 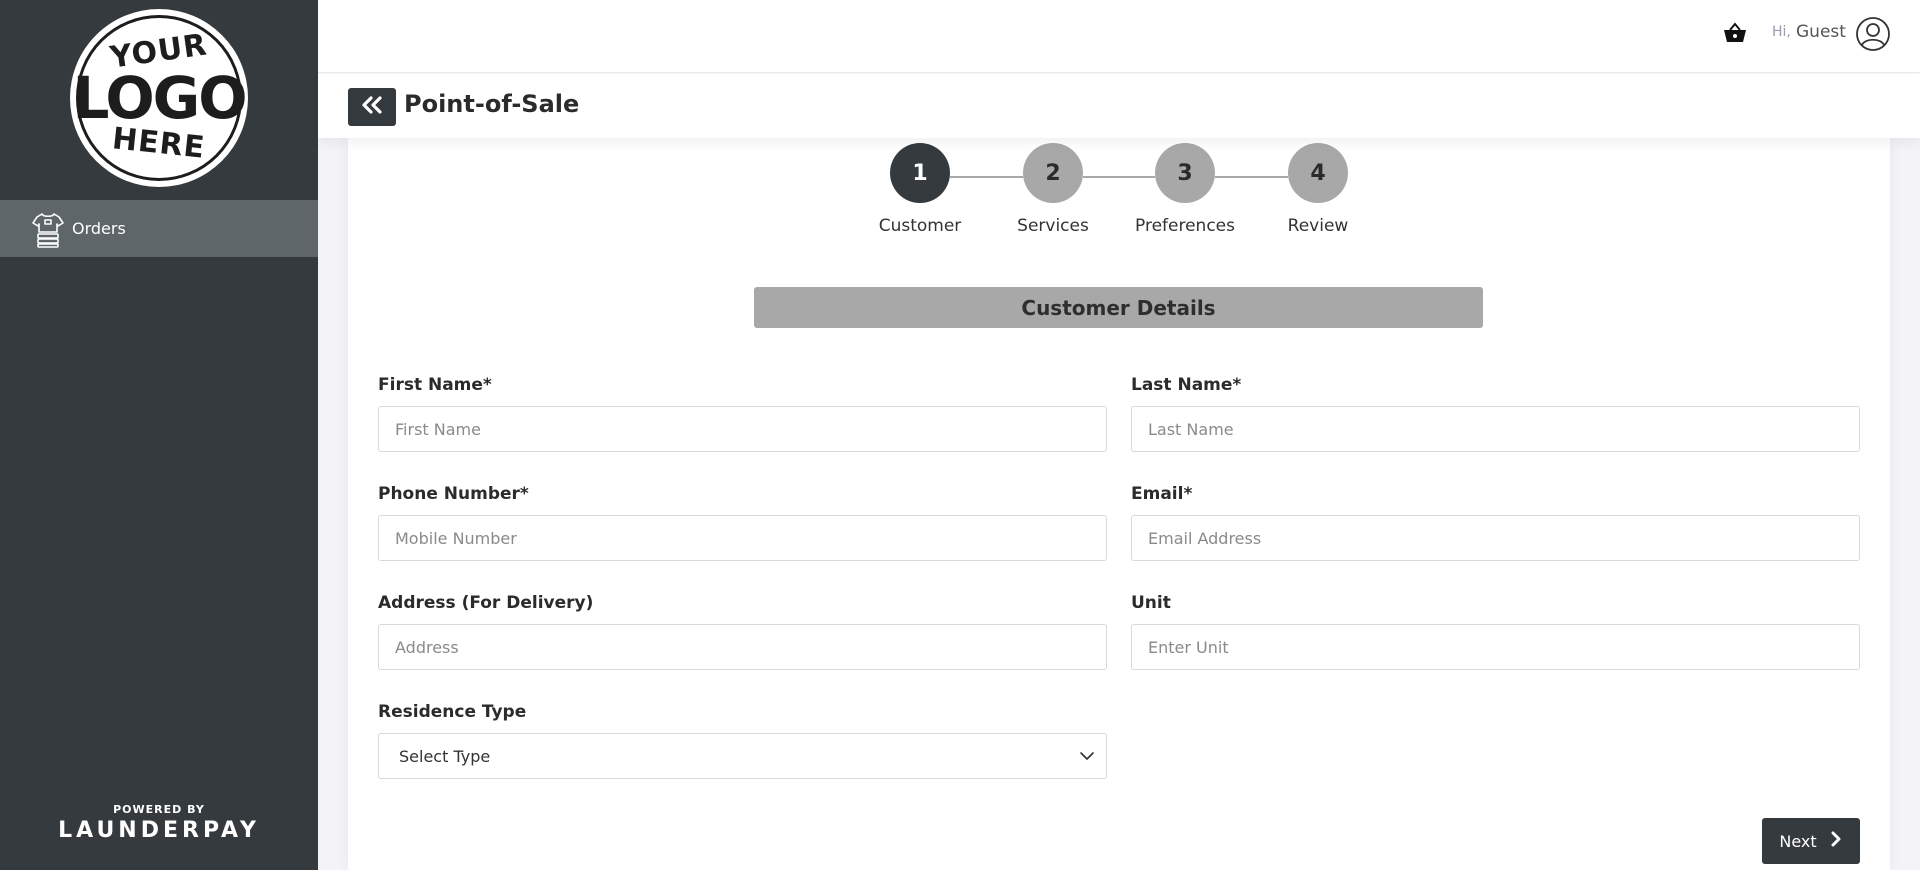 I want to click on user-icon, so click(x=1873, y=34).